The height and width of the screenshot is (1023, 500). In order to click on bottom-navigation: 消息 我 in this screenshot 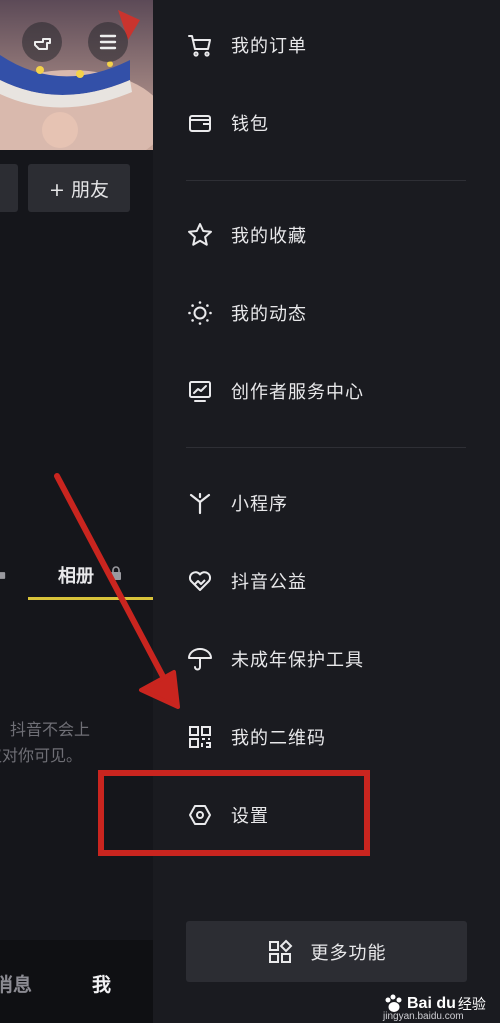, I will do `click(76, 981)`.